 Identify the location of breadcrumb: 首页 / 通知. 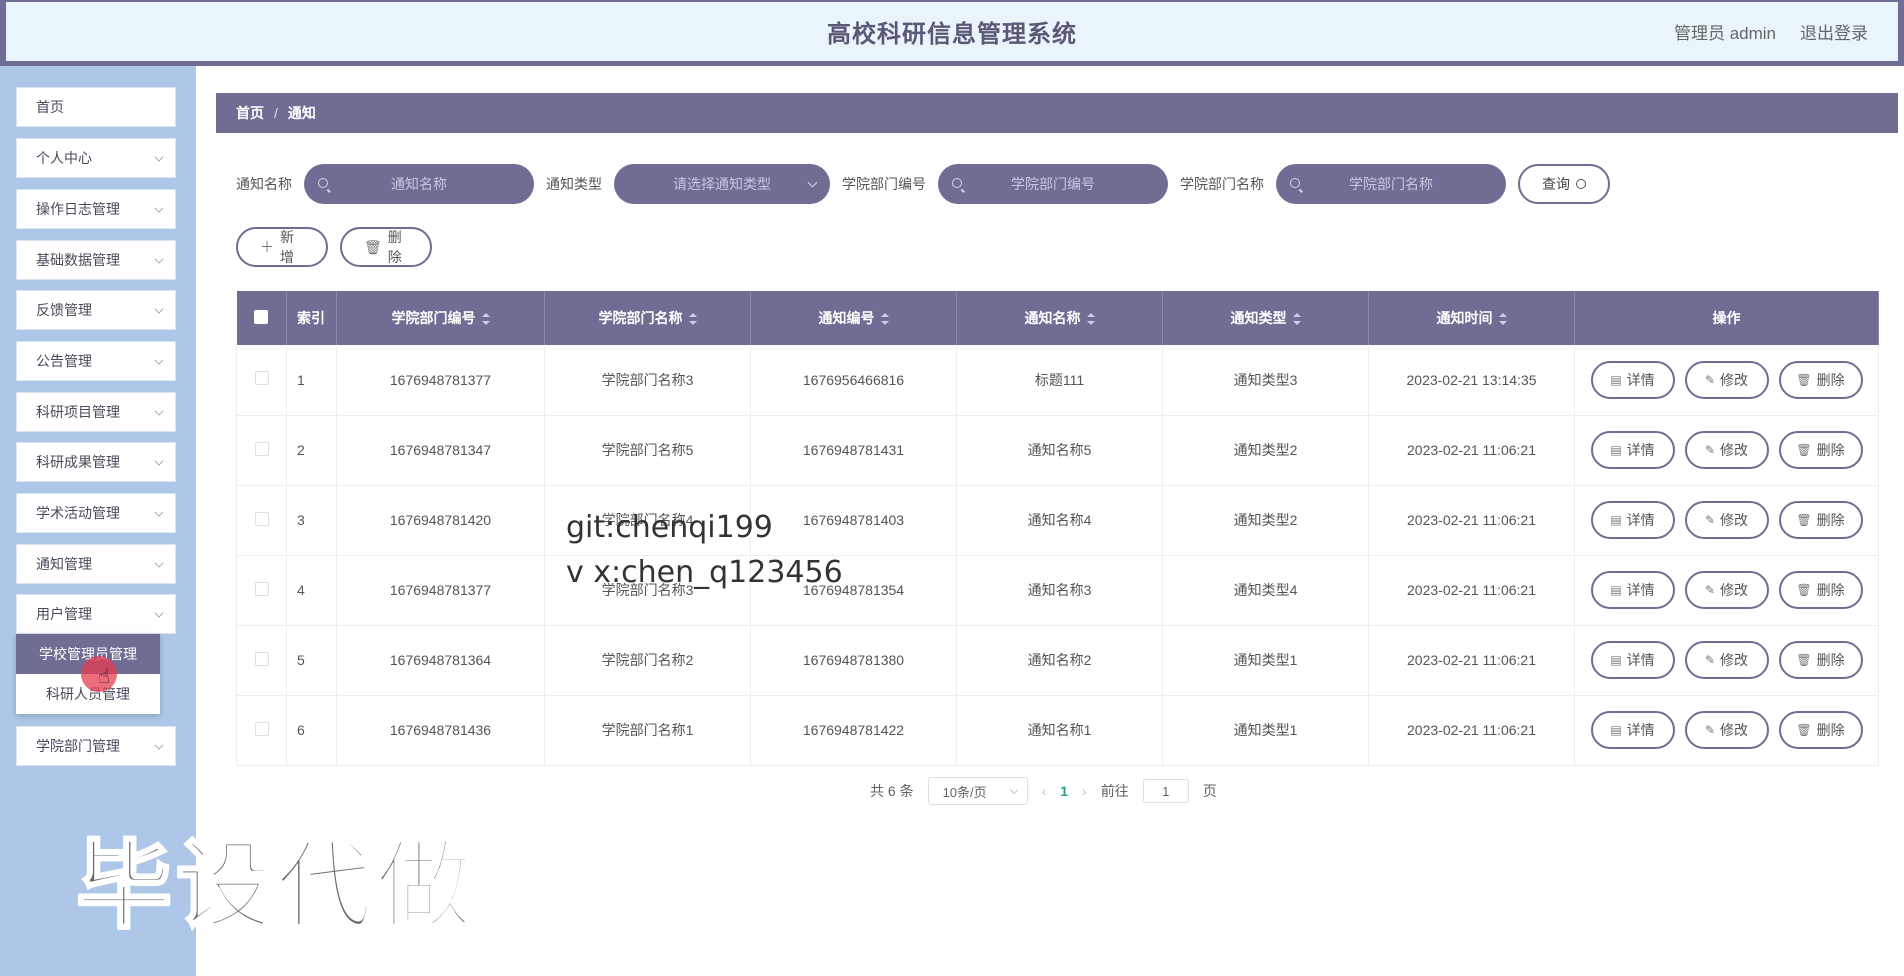
(1057, 113).